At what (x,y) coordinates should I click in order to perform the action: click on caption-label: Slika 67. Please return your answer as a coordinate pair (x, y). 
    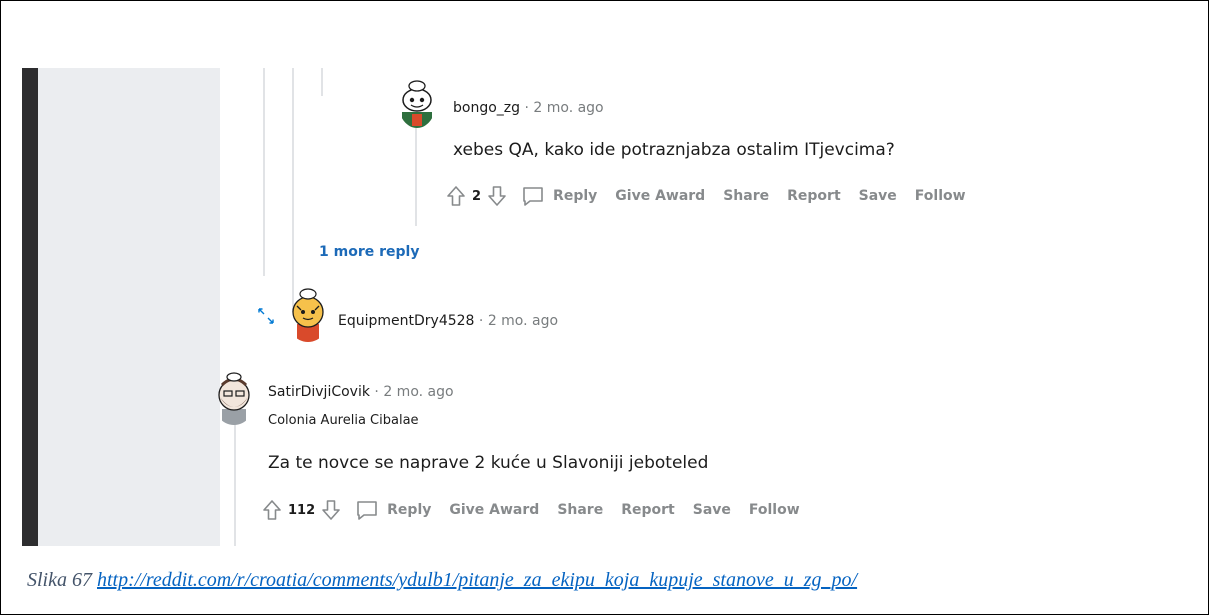
    Looking at the image, I should click on (59, 580).